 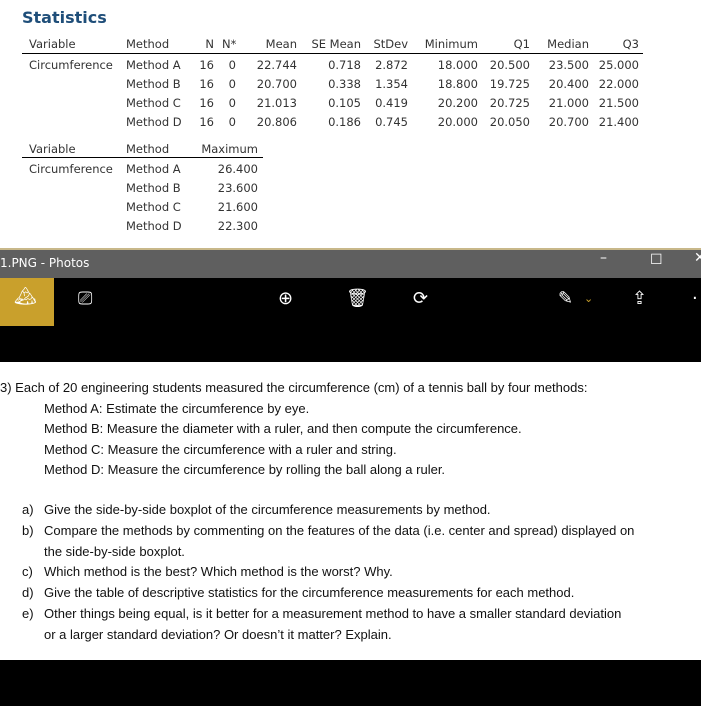 I want to click on table-cell: 21.400, so click(x=618, y=122).